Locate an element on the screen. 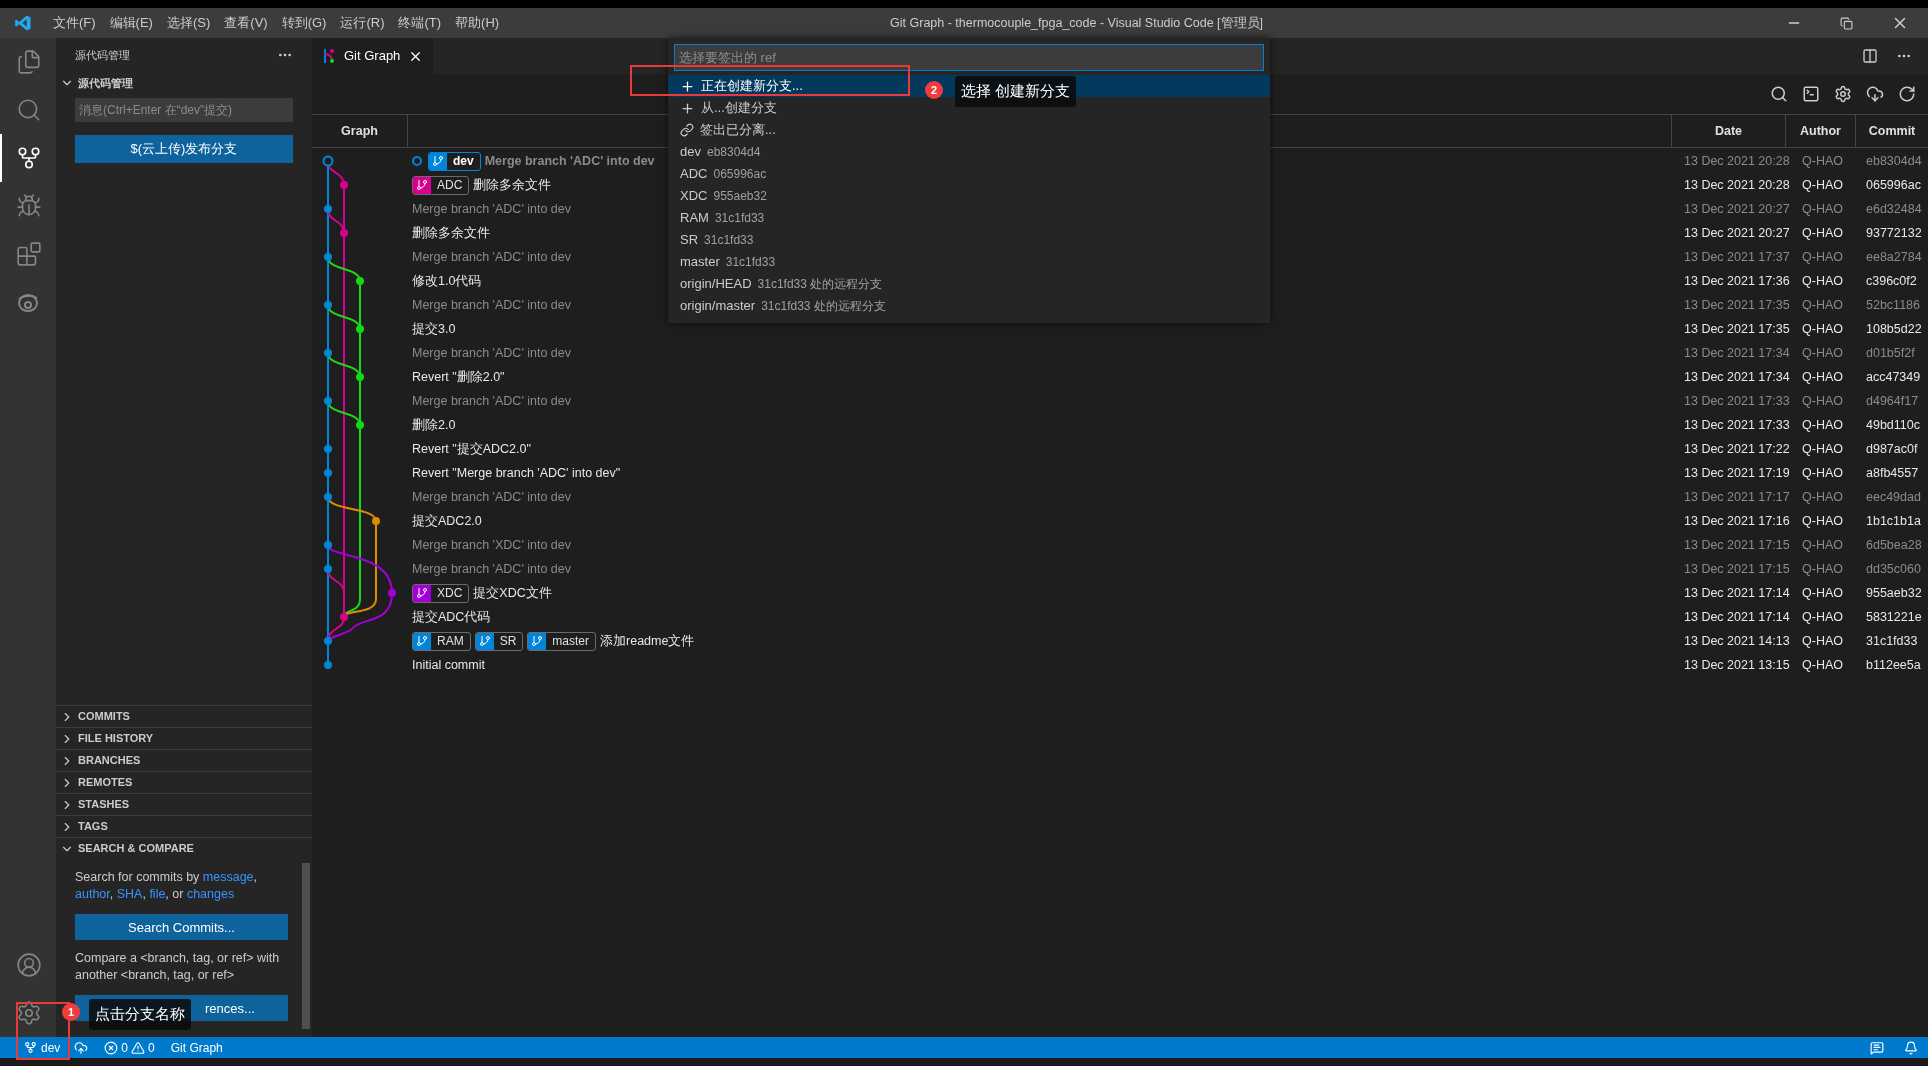 The width and height of the screenshot is (1928, 1066). ref-search-field: 选择要签出的 ref is located at coordinates (969, 57).